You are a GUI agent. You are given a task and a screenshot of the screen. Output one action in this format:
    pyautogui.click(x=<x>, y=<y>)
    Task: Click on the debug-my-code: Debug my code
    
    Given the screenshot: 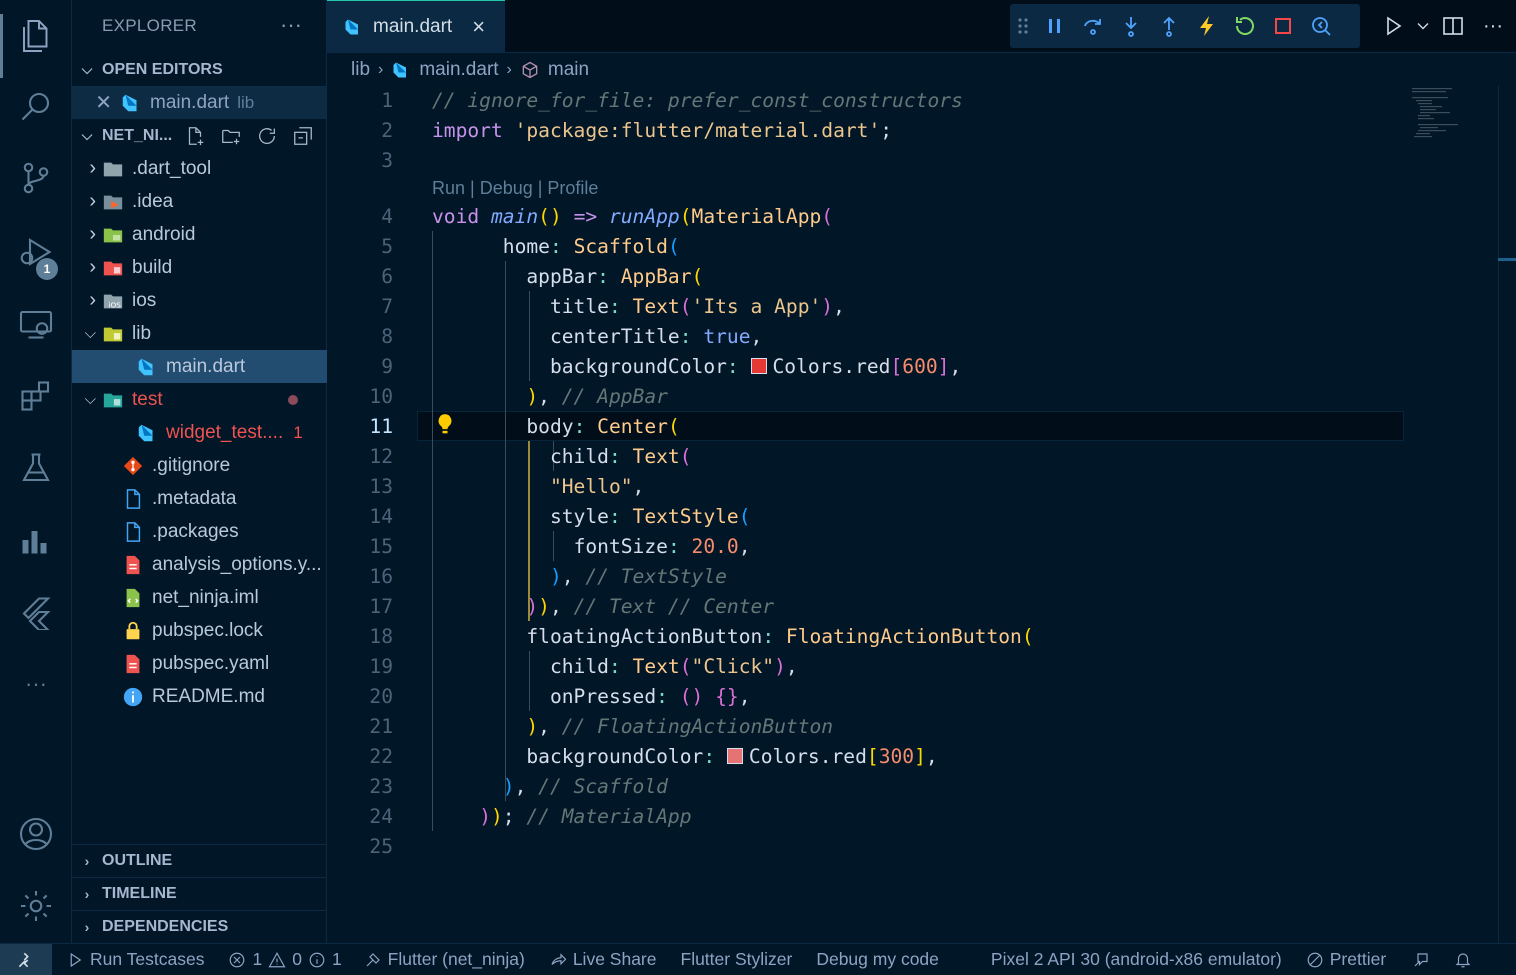 What is the action you would take?
    pyautogui.click(x=877, y=959)
    